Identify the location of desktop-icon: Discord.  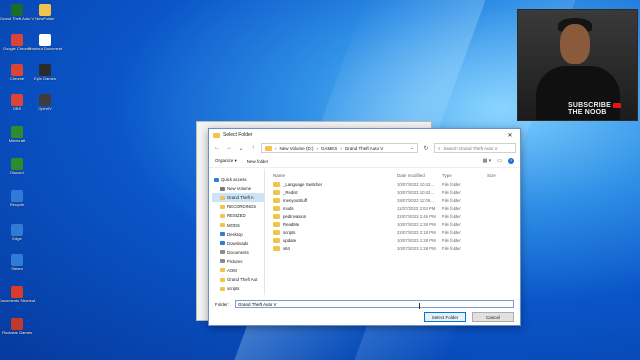
(17, 167).